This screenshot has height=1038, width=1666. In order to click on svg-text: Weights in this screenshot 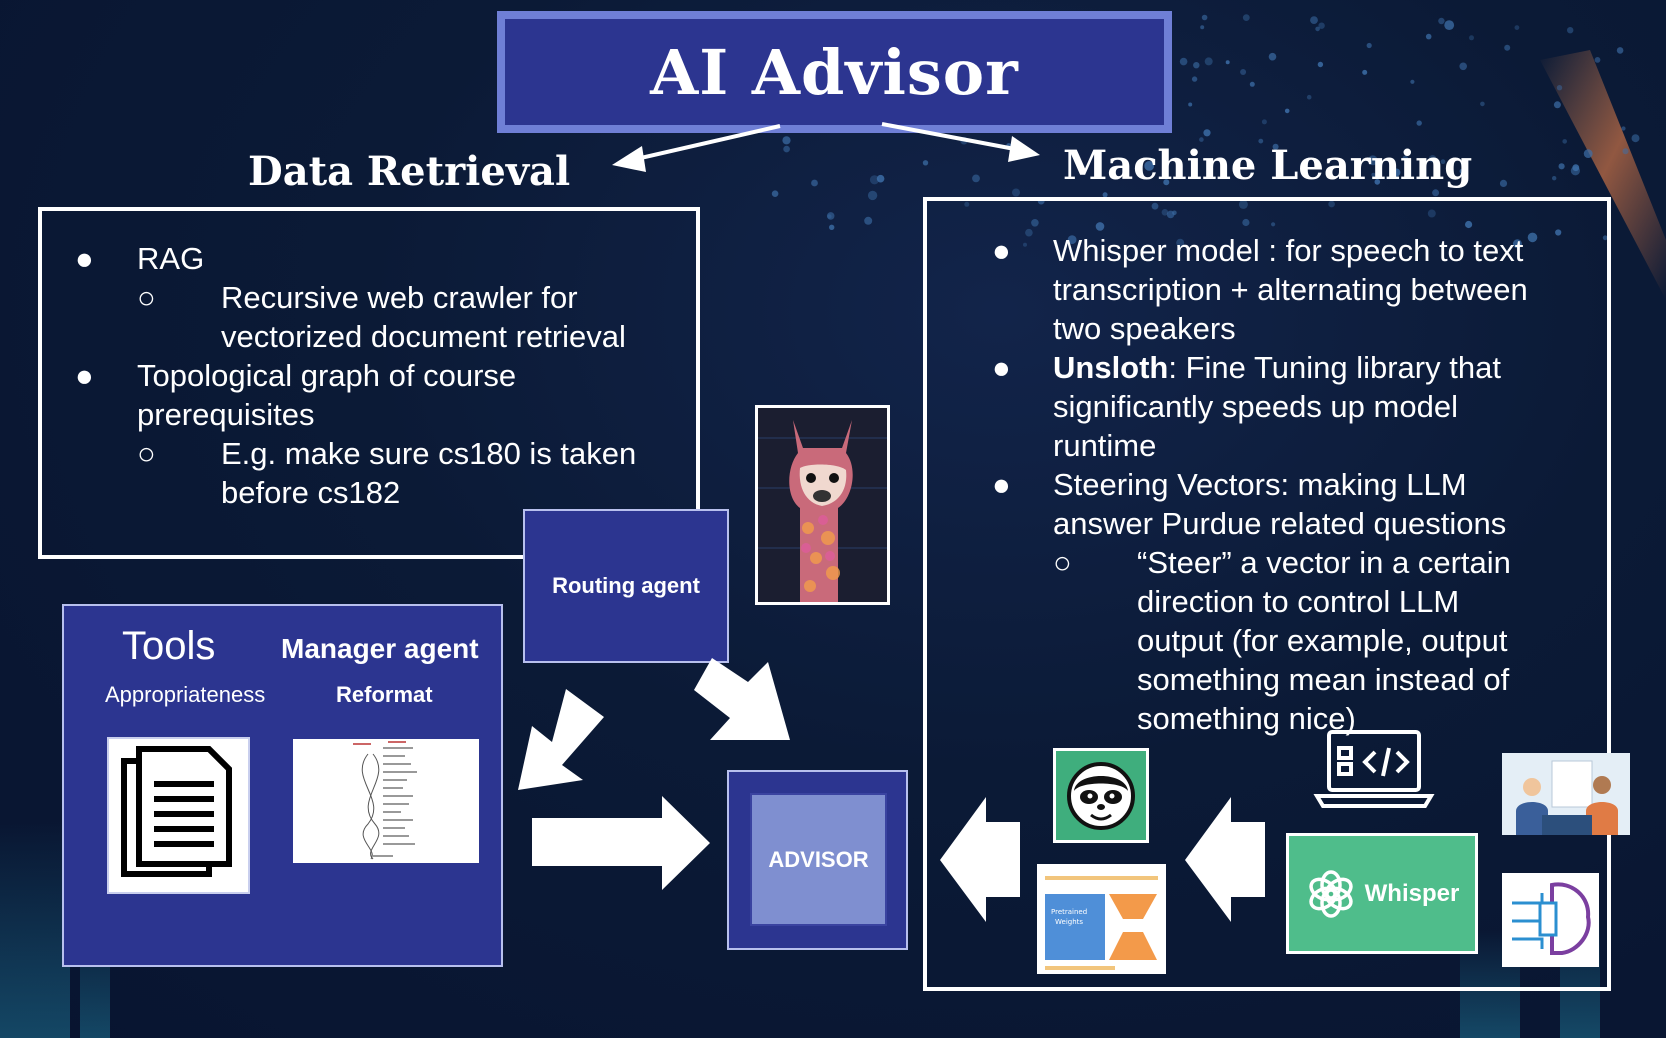, I will do `click(1069, 922)`.